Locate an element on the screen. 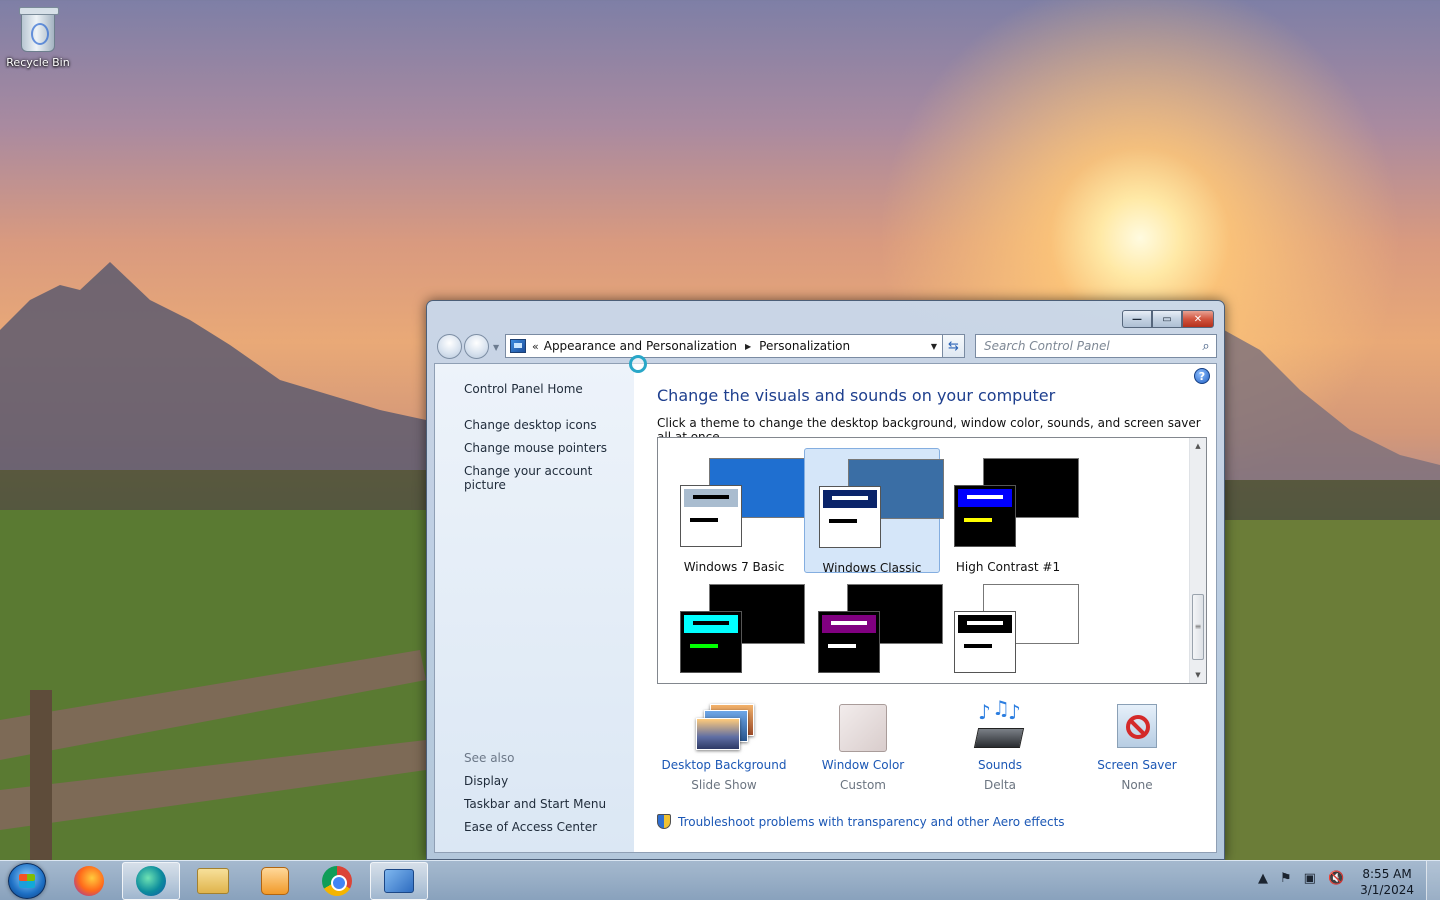 Image resolution: width=1440 pixels, height=900 pixels. taskbar-start-menu-link: Taskbar and Start Menu is located at coordinates (535, 804).